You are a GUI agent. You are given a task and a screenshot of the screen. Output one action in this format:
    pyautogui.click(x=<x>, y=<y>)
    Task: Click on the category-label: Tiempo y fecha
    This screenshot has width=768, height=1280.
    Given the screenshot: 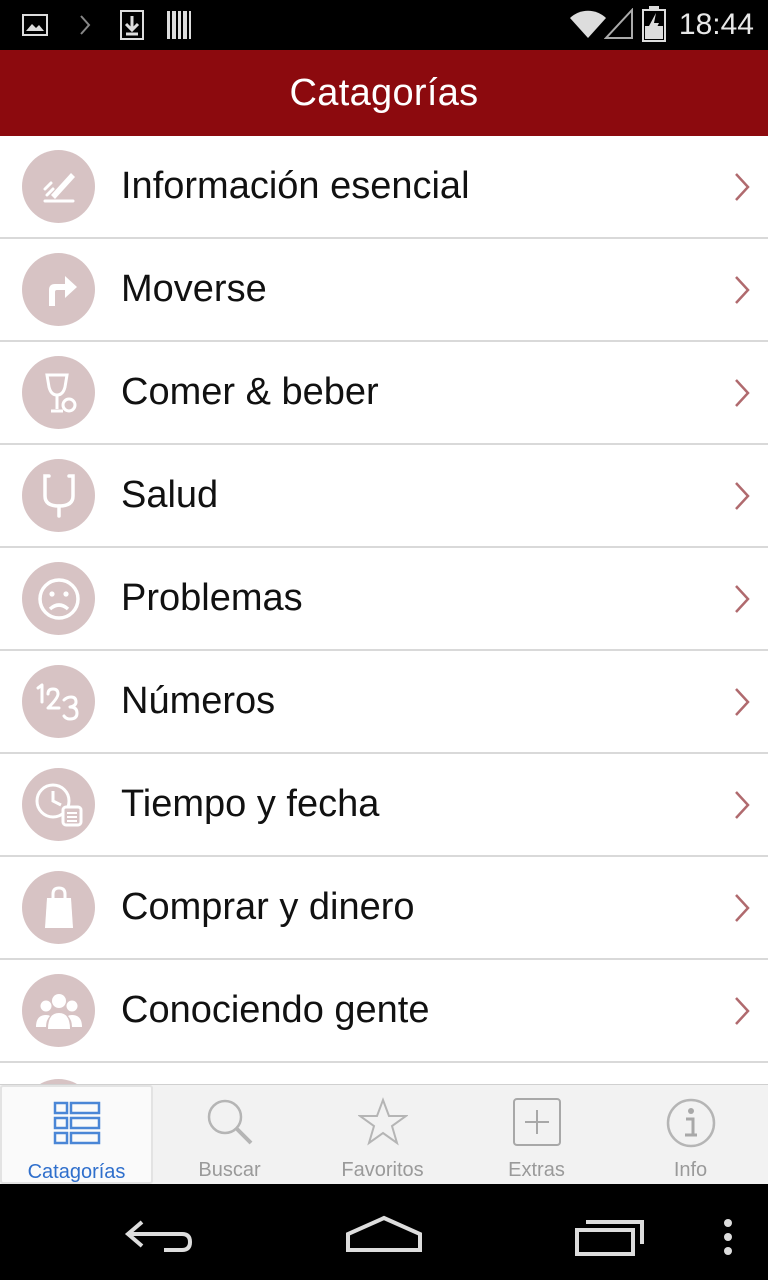 What is the action you would take?
    pyautogui.click(x=250, y=804)
    